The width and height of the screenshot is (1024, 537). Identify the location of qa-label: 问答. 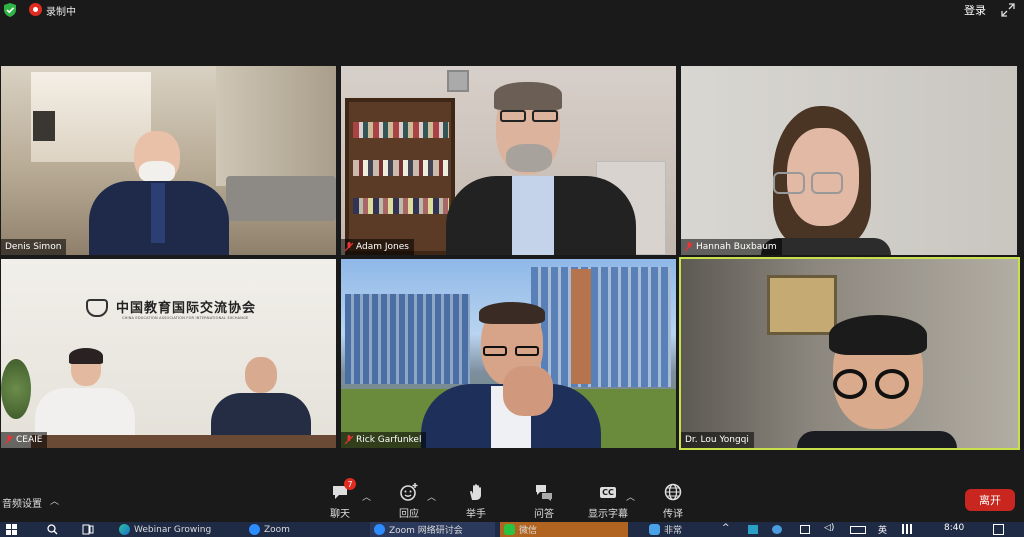
(544, 514).